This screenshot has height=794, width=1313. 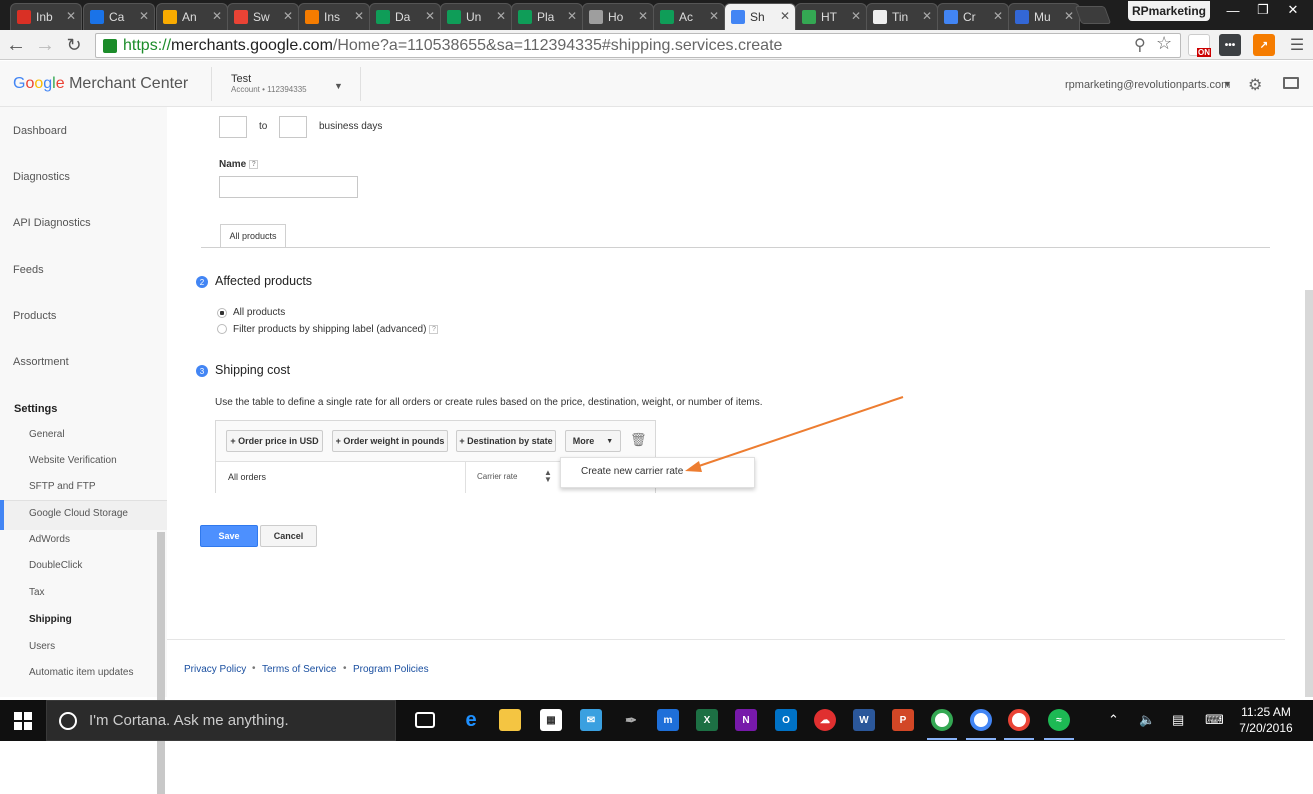 I want to click on sidebar-scrollbar, so click(x=161, y=663).